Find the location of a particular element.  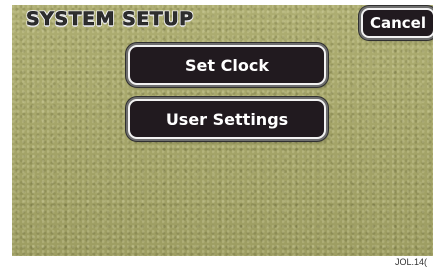

screen-title: SYSTEM SETUP is located at coordinates (110, 19).